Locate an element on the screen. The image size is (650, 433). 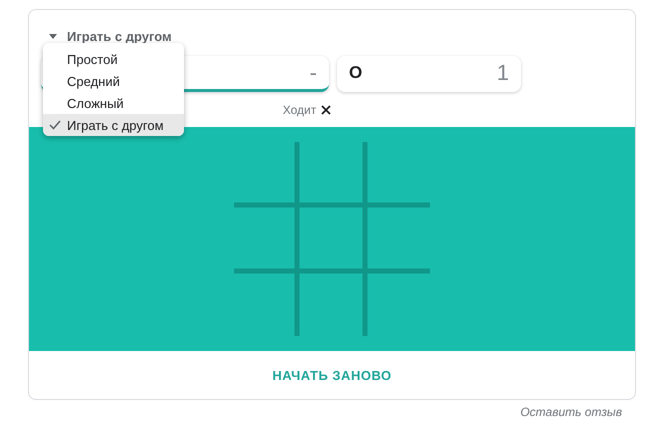
turn-label: Ходит is located at coordinates (299, 109).